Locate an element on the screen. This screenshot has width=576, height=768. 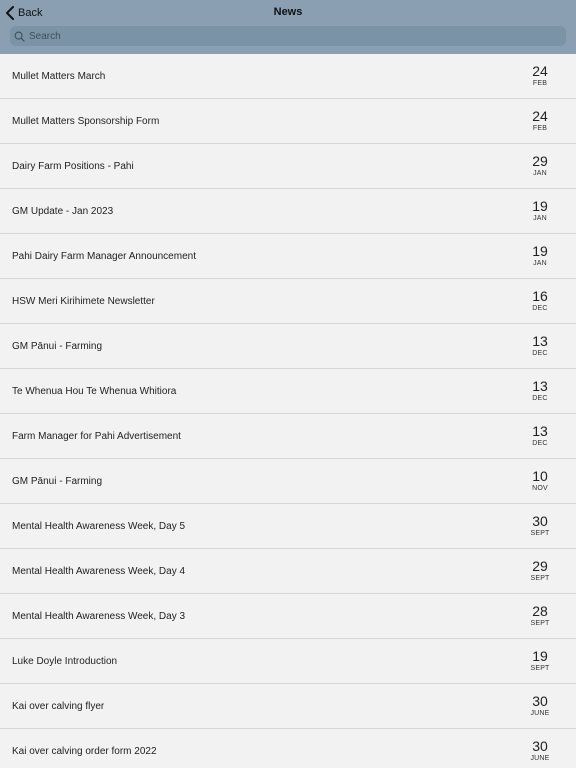
news-item-title: HSW Meri Kirihimete Newsletter is located at coordinates (83, 301).